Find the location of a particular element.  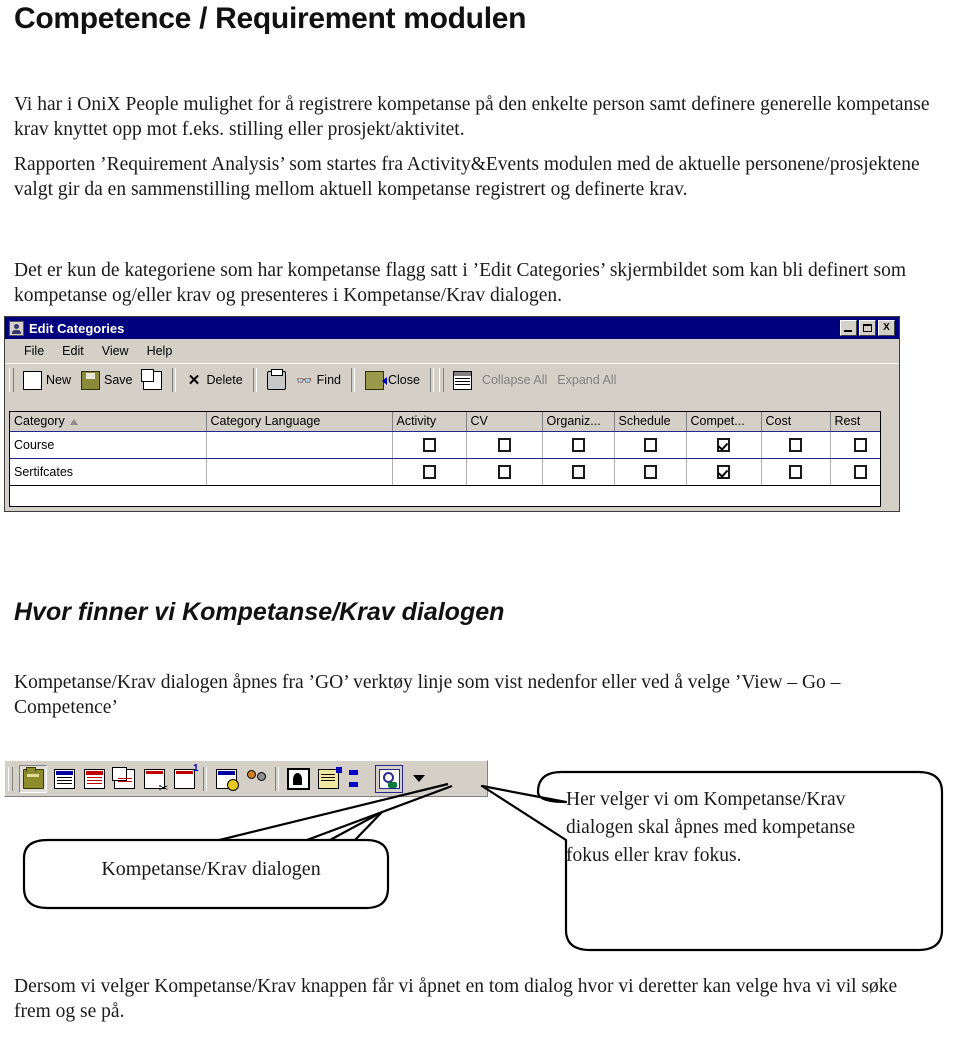

column-header-cv: CV is located at coordinates (504, 422).